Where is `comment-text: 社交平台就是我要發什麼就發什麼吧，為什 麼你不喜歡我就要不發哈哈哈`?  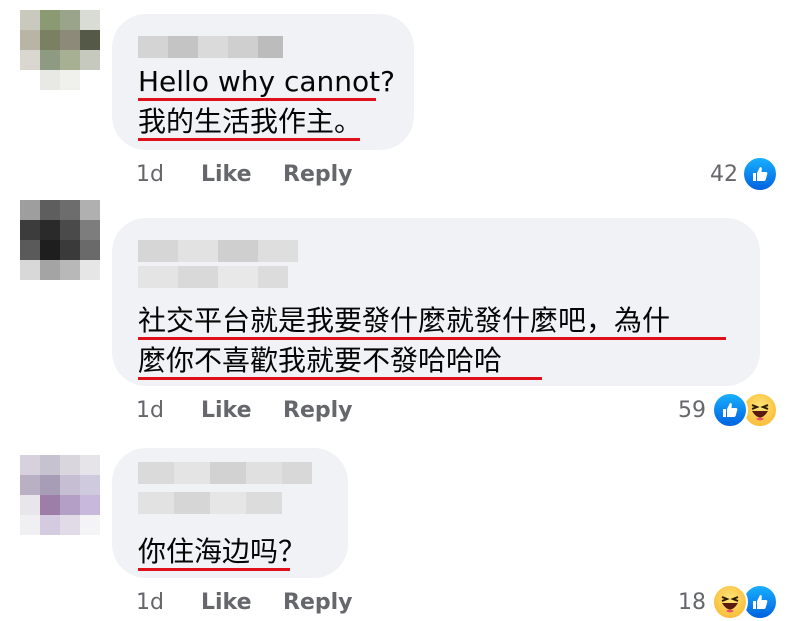 comment-text: 社交平台就是我要發什麼就發什麼吧，為什 麼你不喜歡我就要不發哈哈哈 is located at coordinates (432, 341).